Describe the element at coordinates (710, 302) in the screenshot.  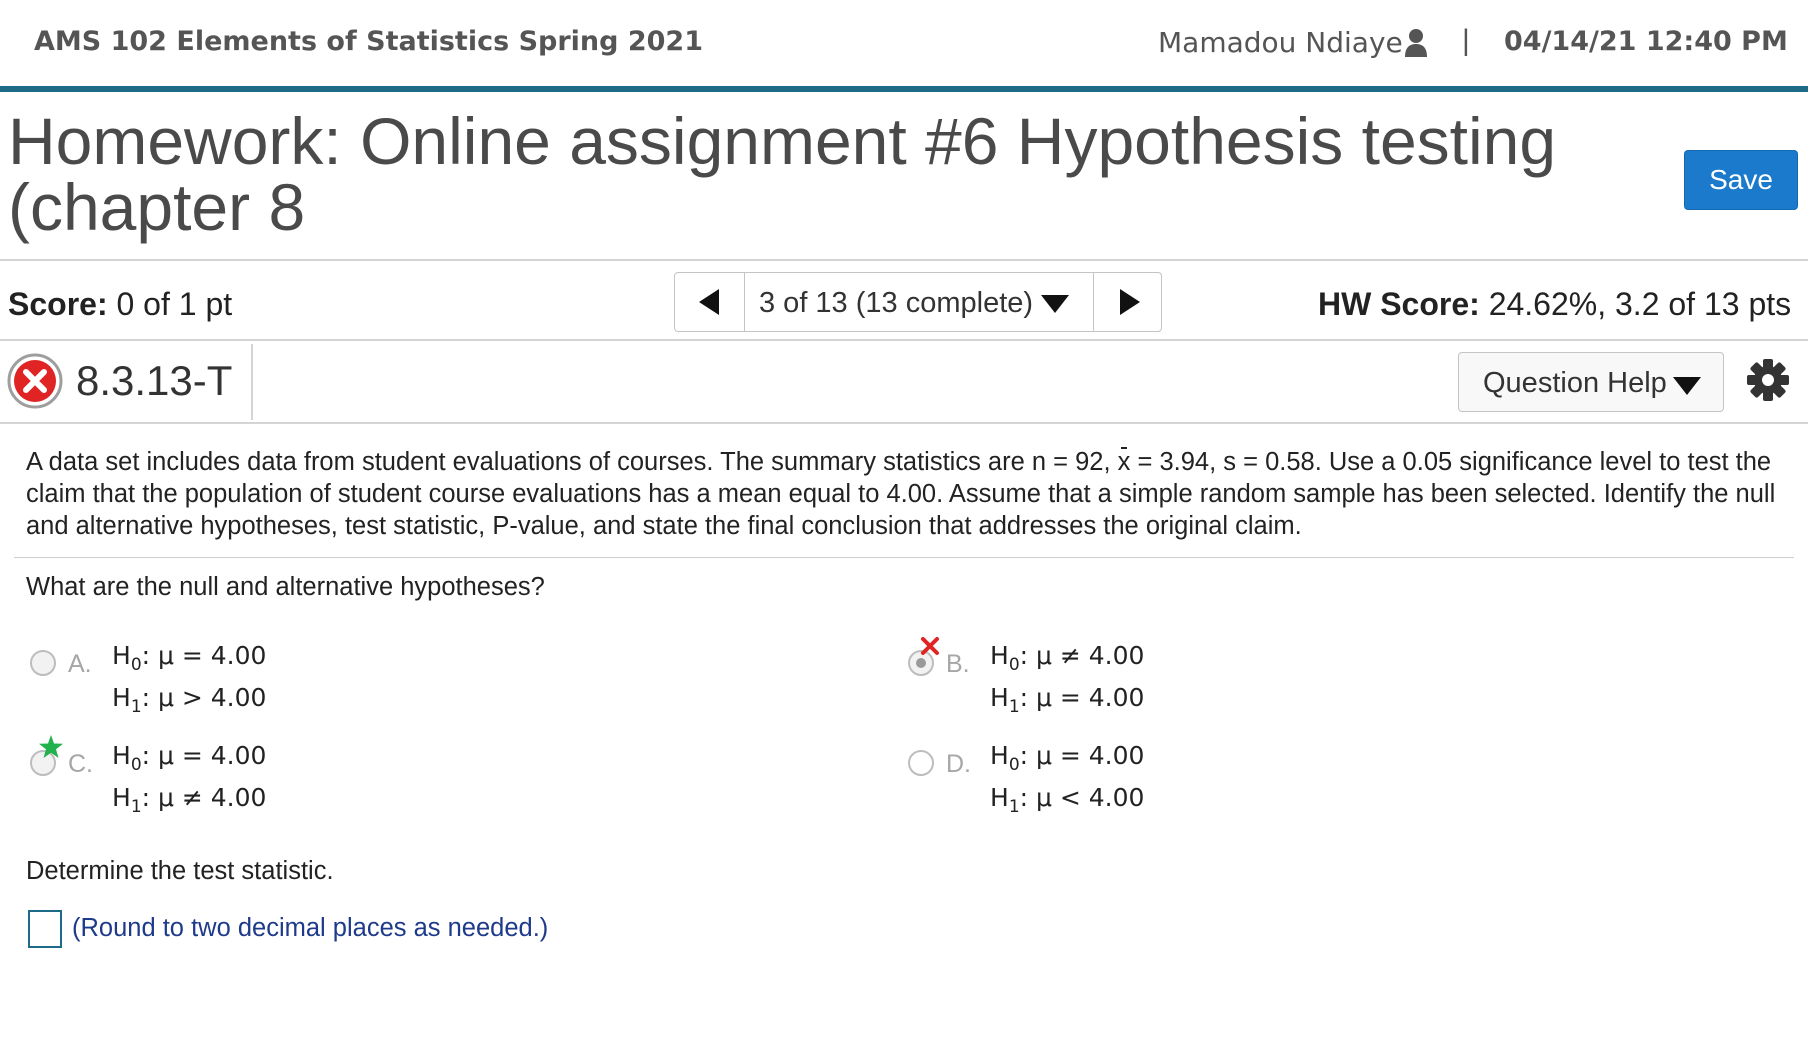
I see `previous-question-button` at that location.